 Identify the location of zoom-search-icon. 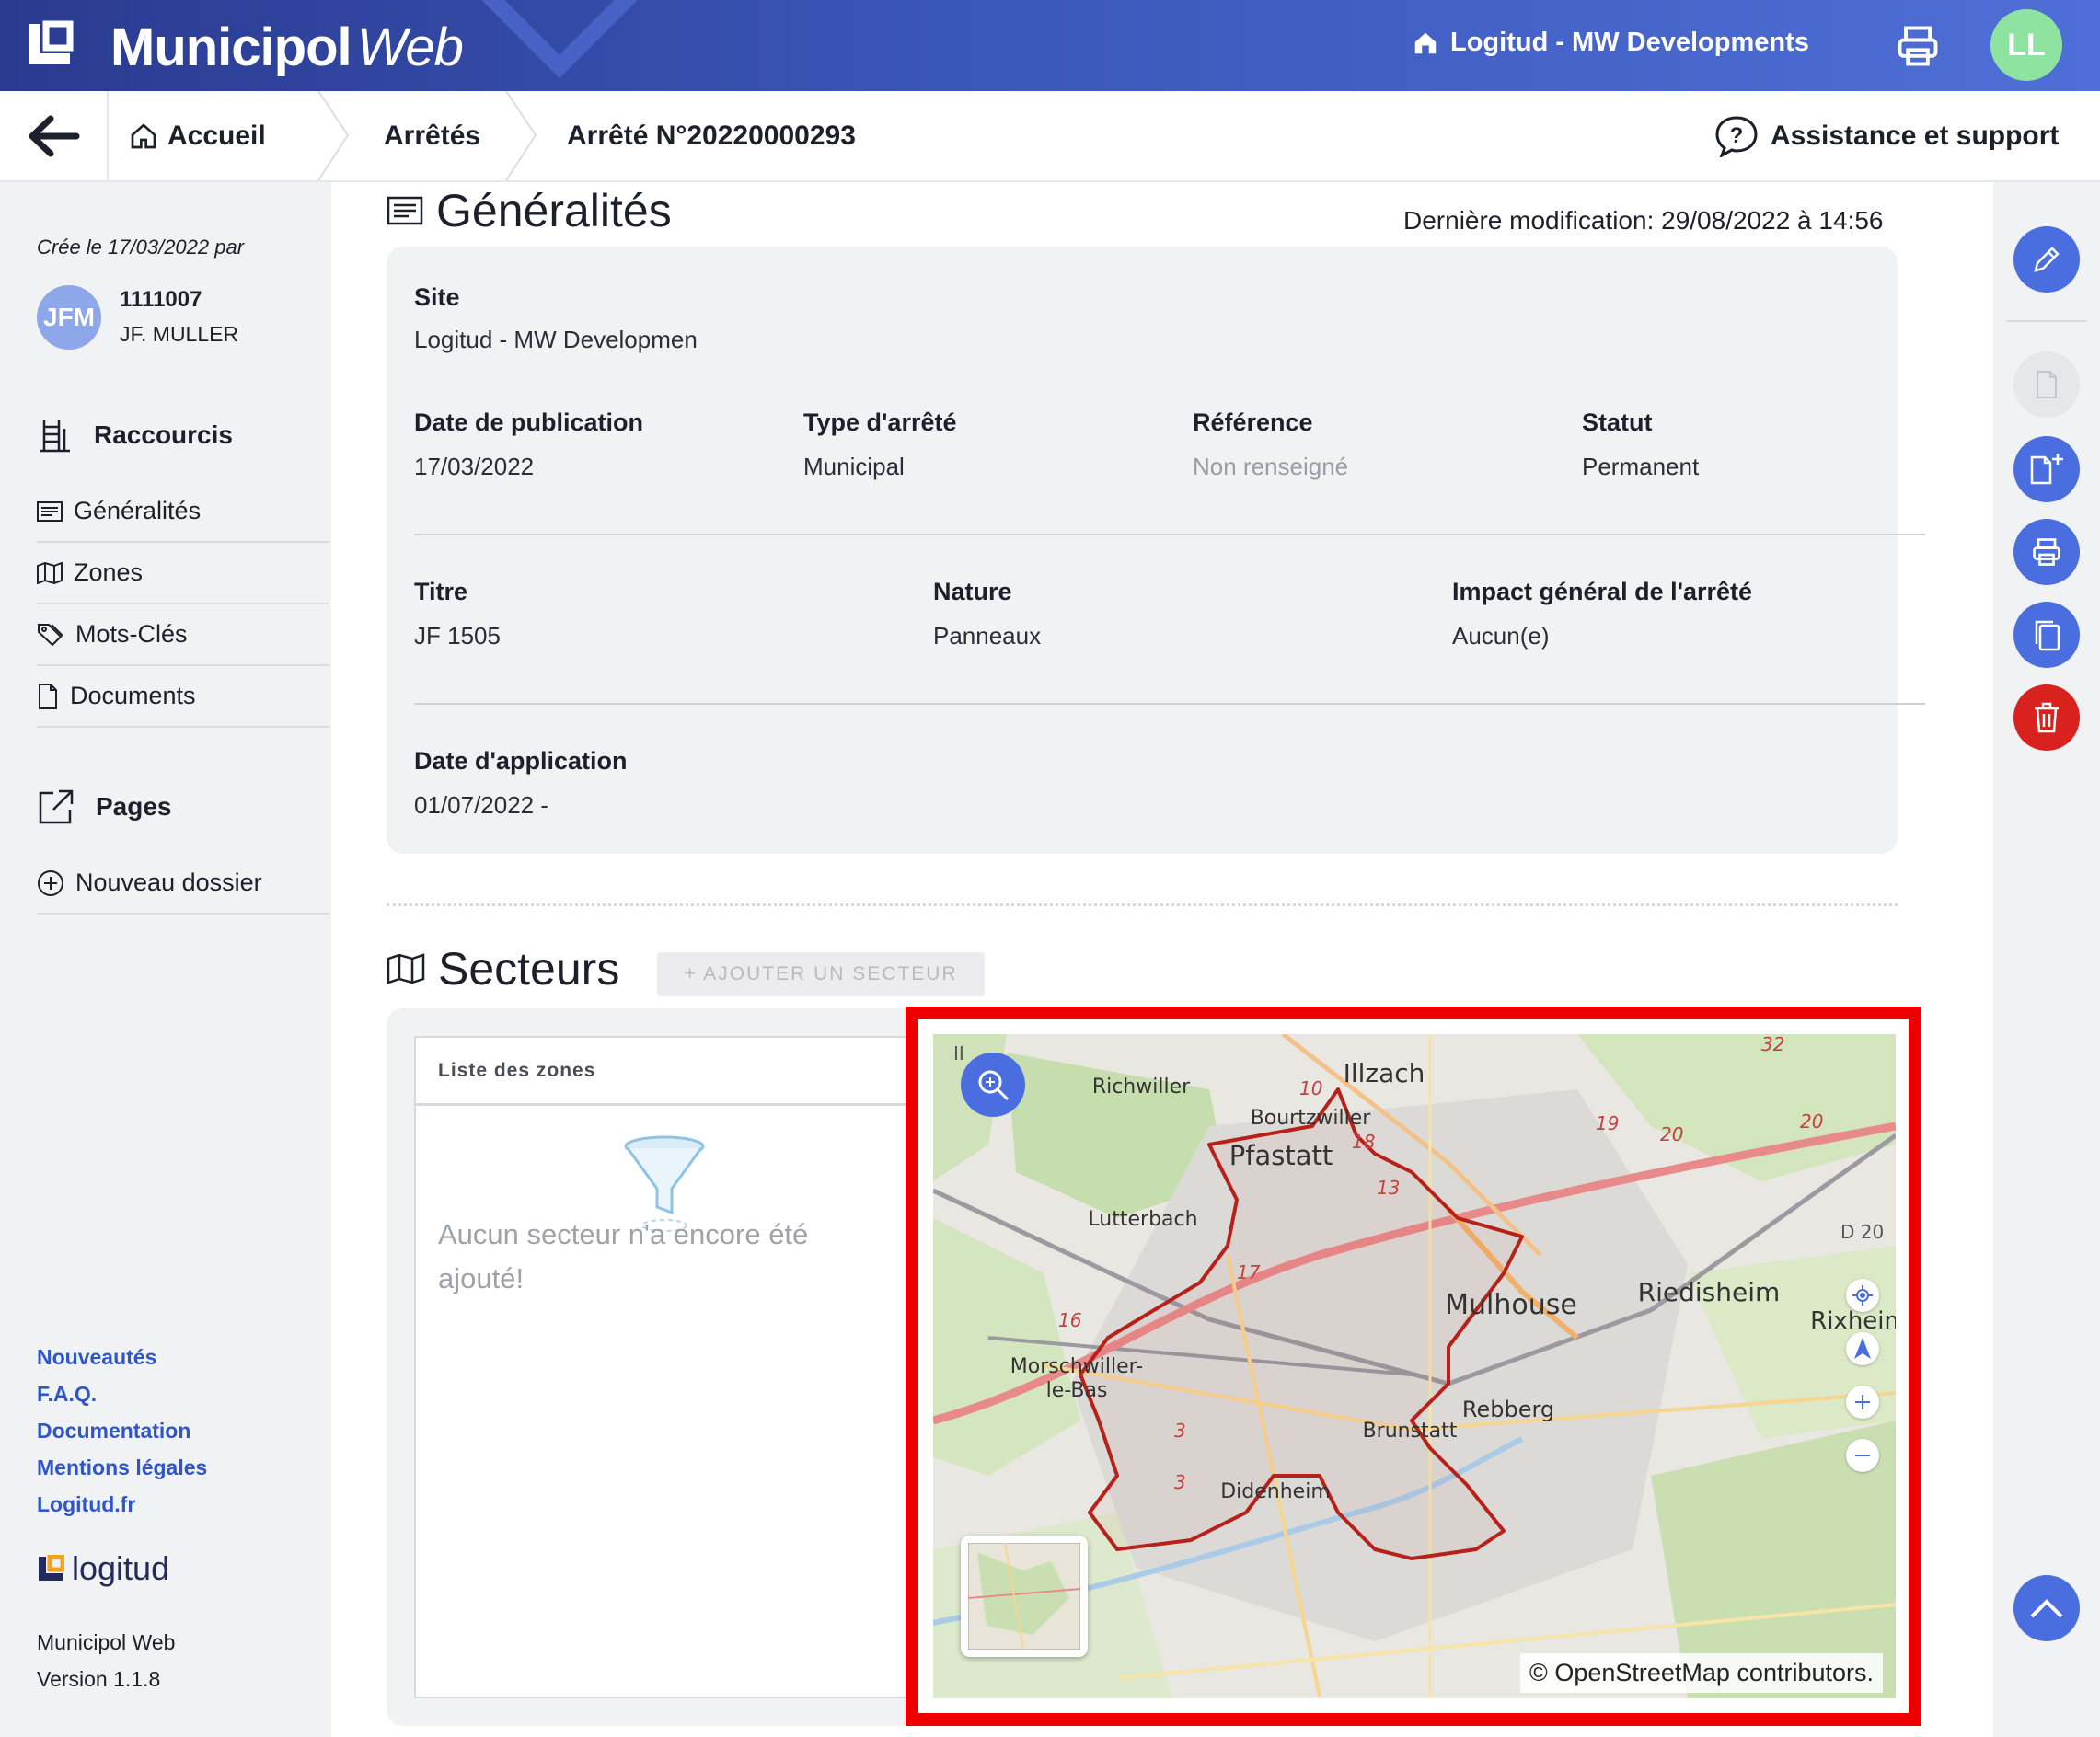
(994, 1085).